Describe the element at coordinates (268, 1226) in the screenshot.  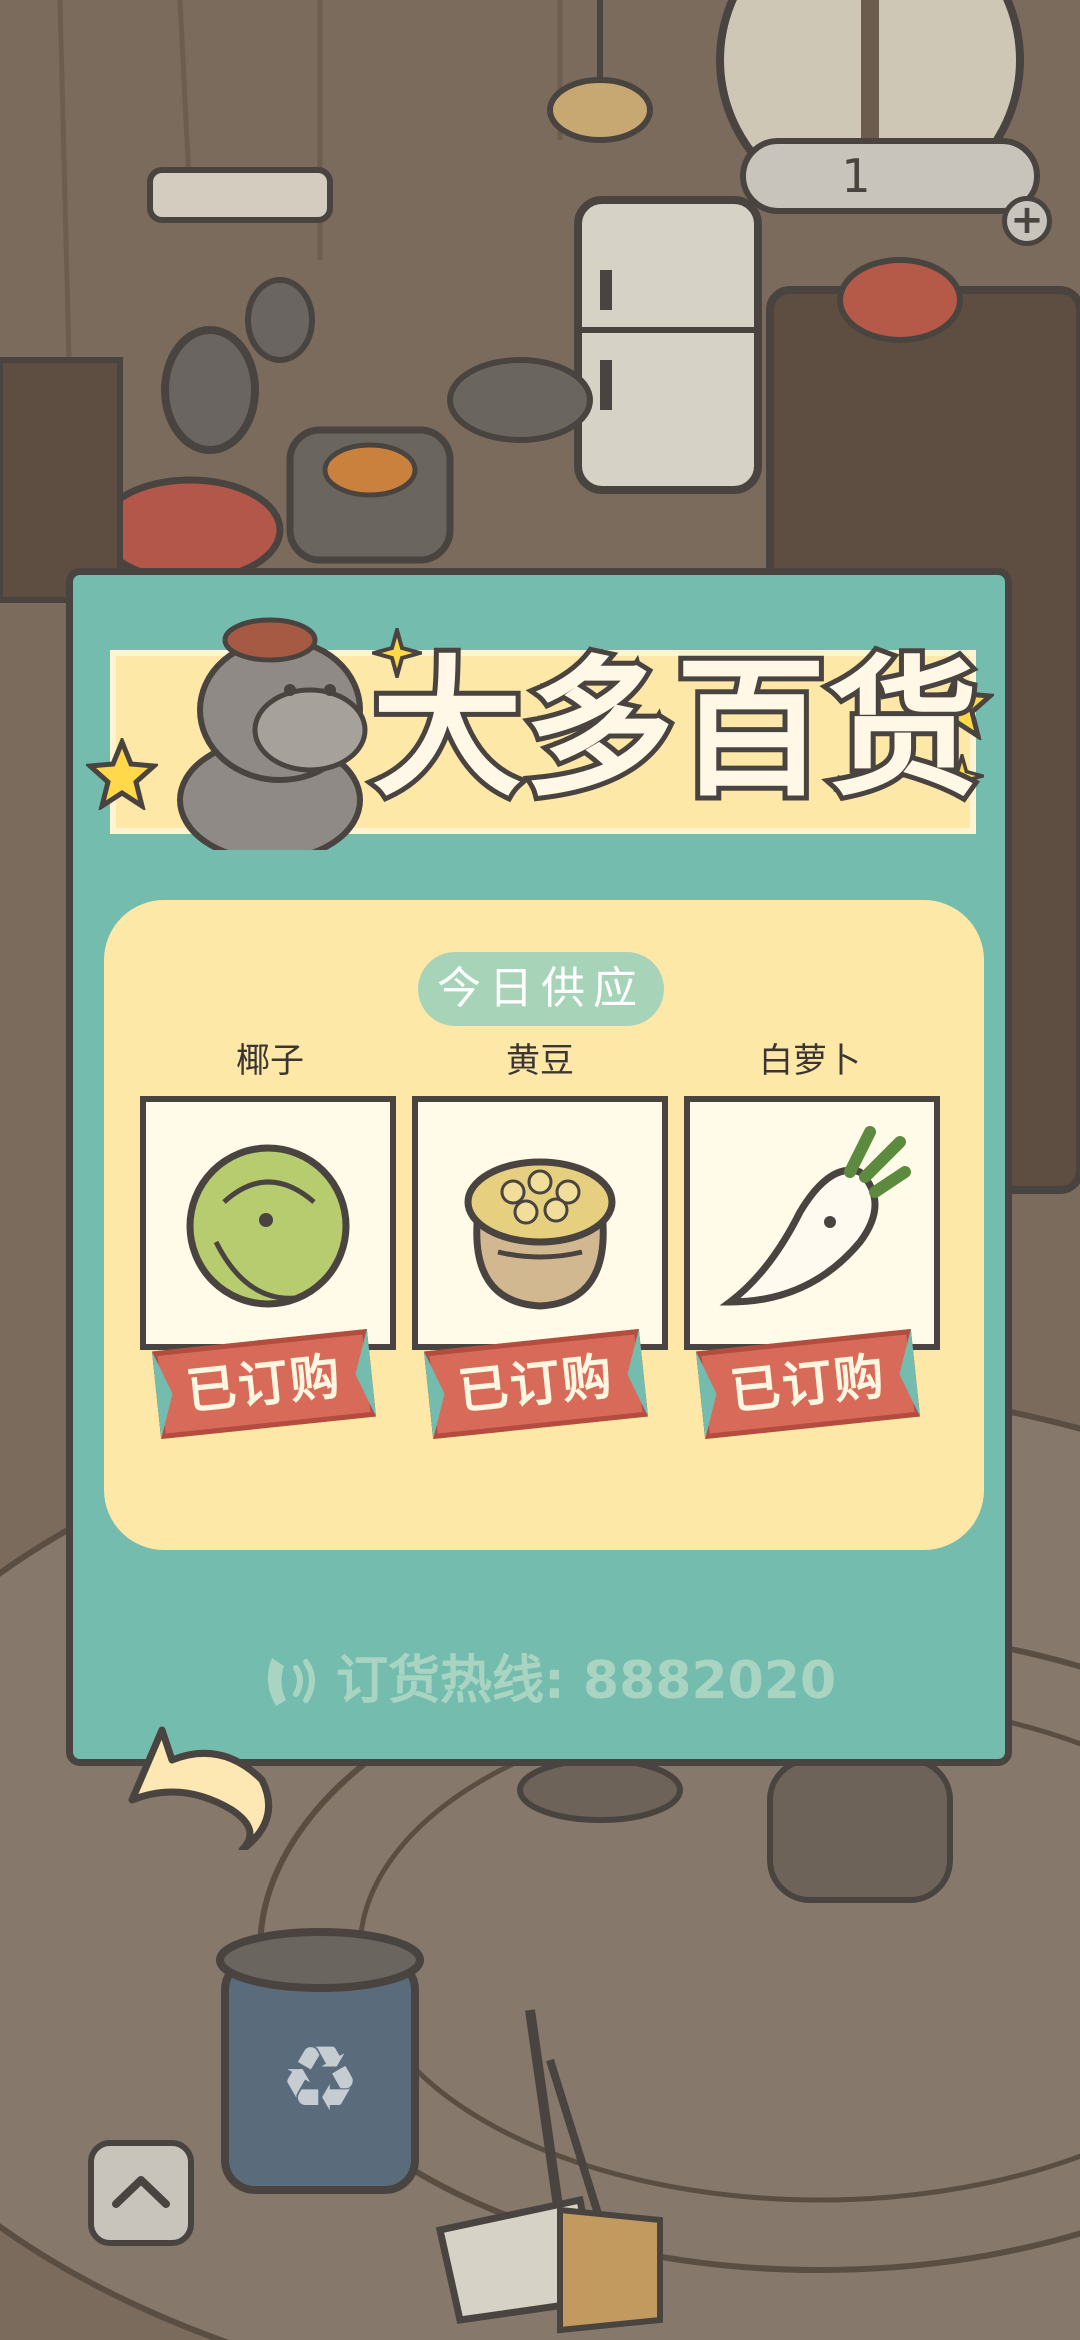
I see `coconut-icon` at that location.